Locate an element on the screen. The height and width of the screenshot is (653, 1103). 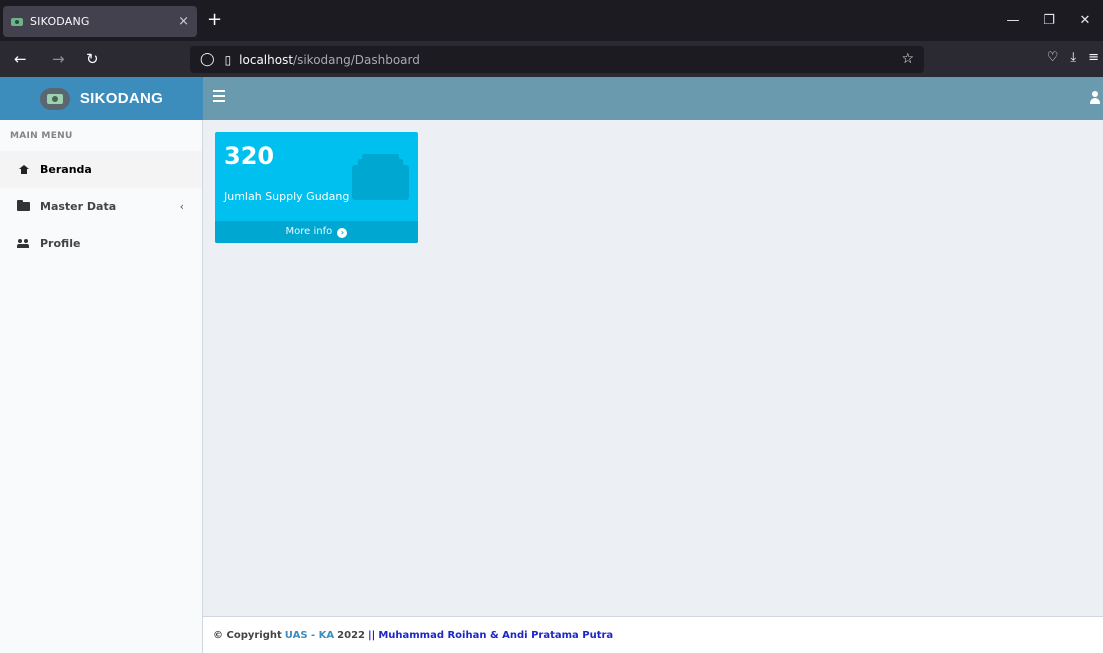
copyright-text: © Copyright is located at coordinates (247, 635).